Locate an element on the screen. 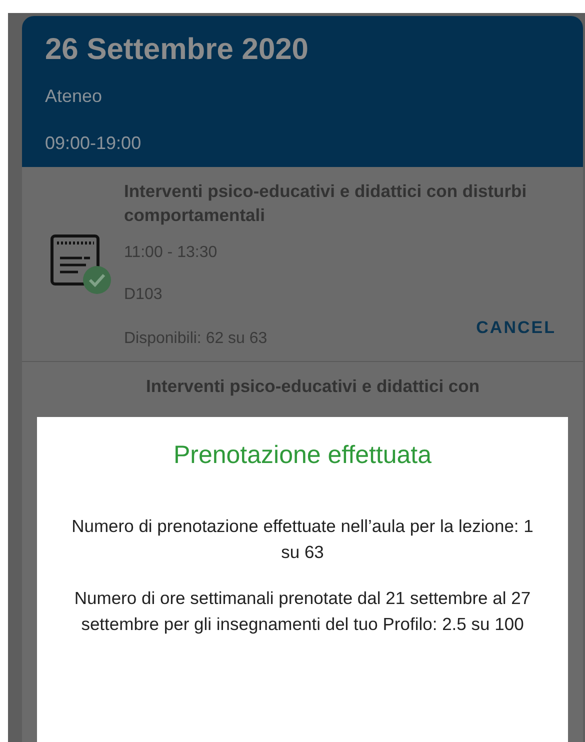  dialog-message: Numero di prenotazione effettuate nell’aula per la lezione: 1 su 63 is located at coordinates (302, 539).